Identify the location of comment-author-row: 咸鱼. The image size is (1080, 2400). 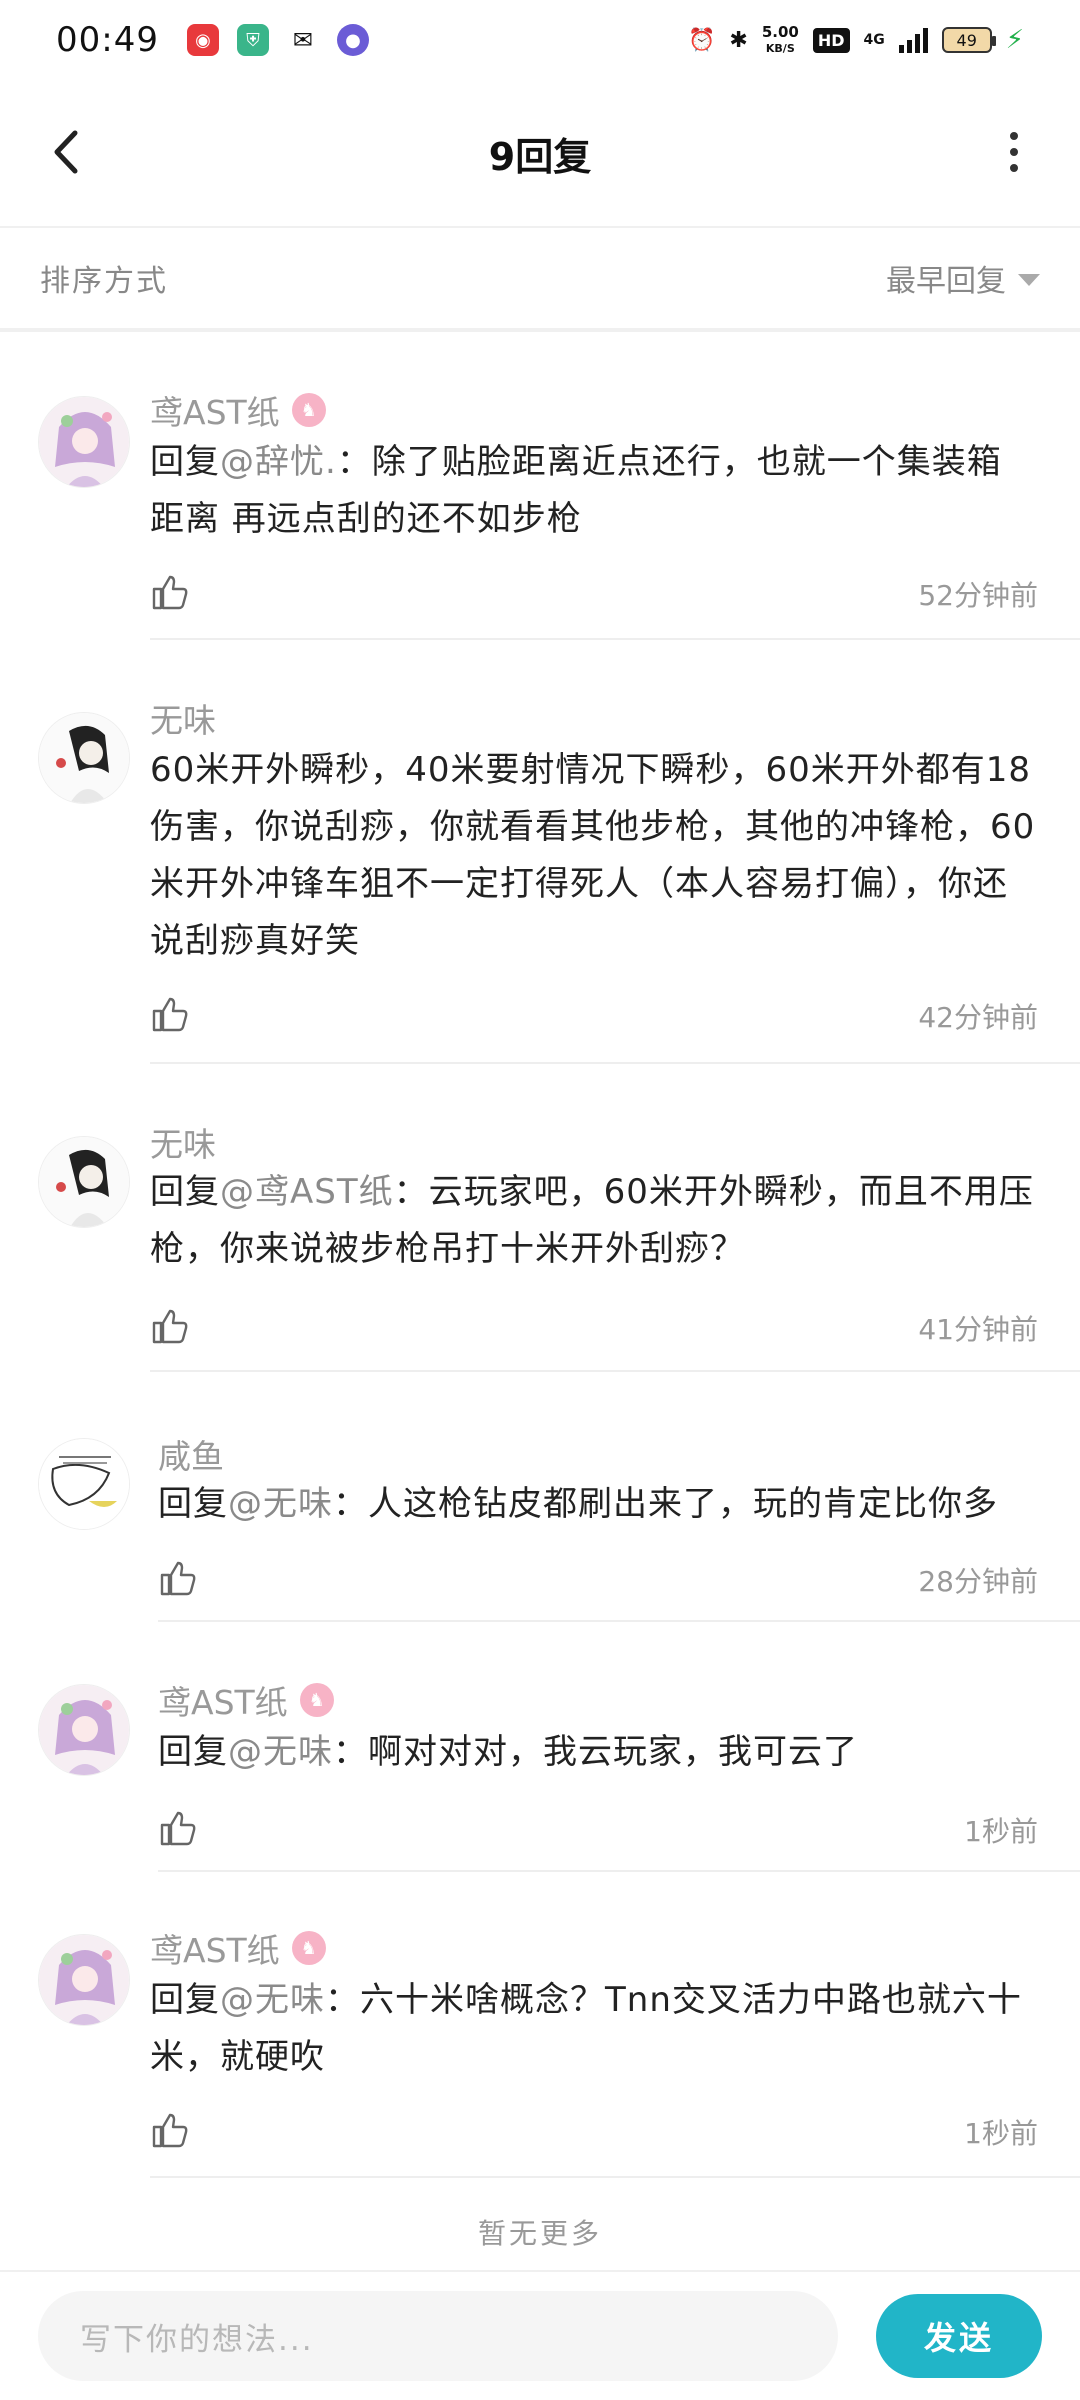
(191, 1454).